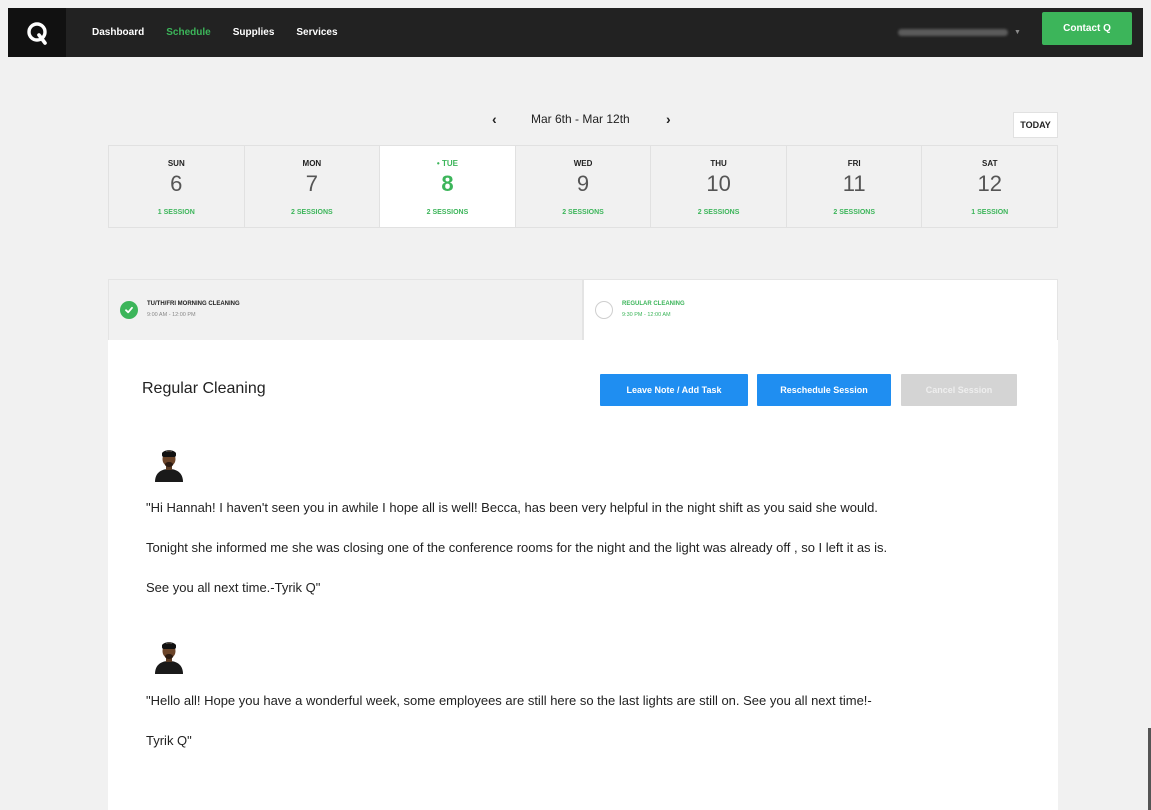 This screenshot has height=810, width=1151. What do you see at coordinates (129, 310) in the screenshot?
I see `checkmark-icon` at bounding box center [129, 310].